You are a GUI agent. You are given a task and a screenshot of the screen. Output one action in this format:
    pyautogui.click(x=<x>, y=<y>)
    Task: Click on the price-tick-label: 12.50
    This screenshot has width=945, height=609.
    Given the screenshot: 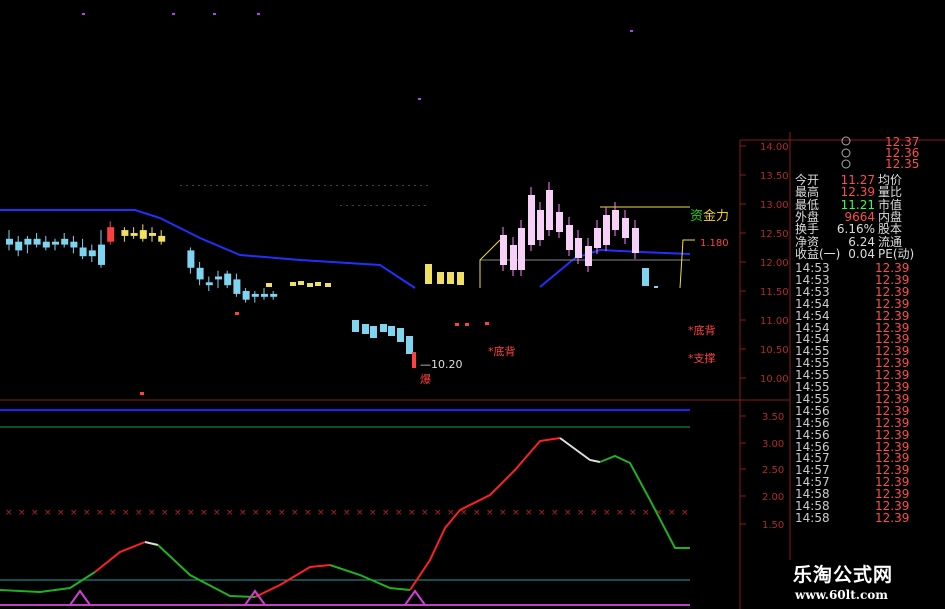 What is the action you would take?
    pyautogui.click(x=774, y=234)
    